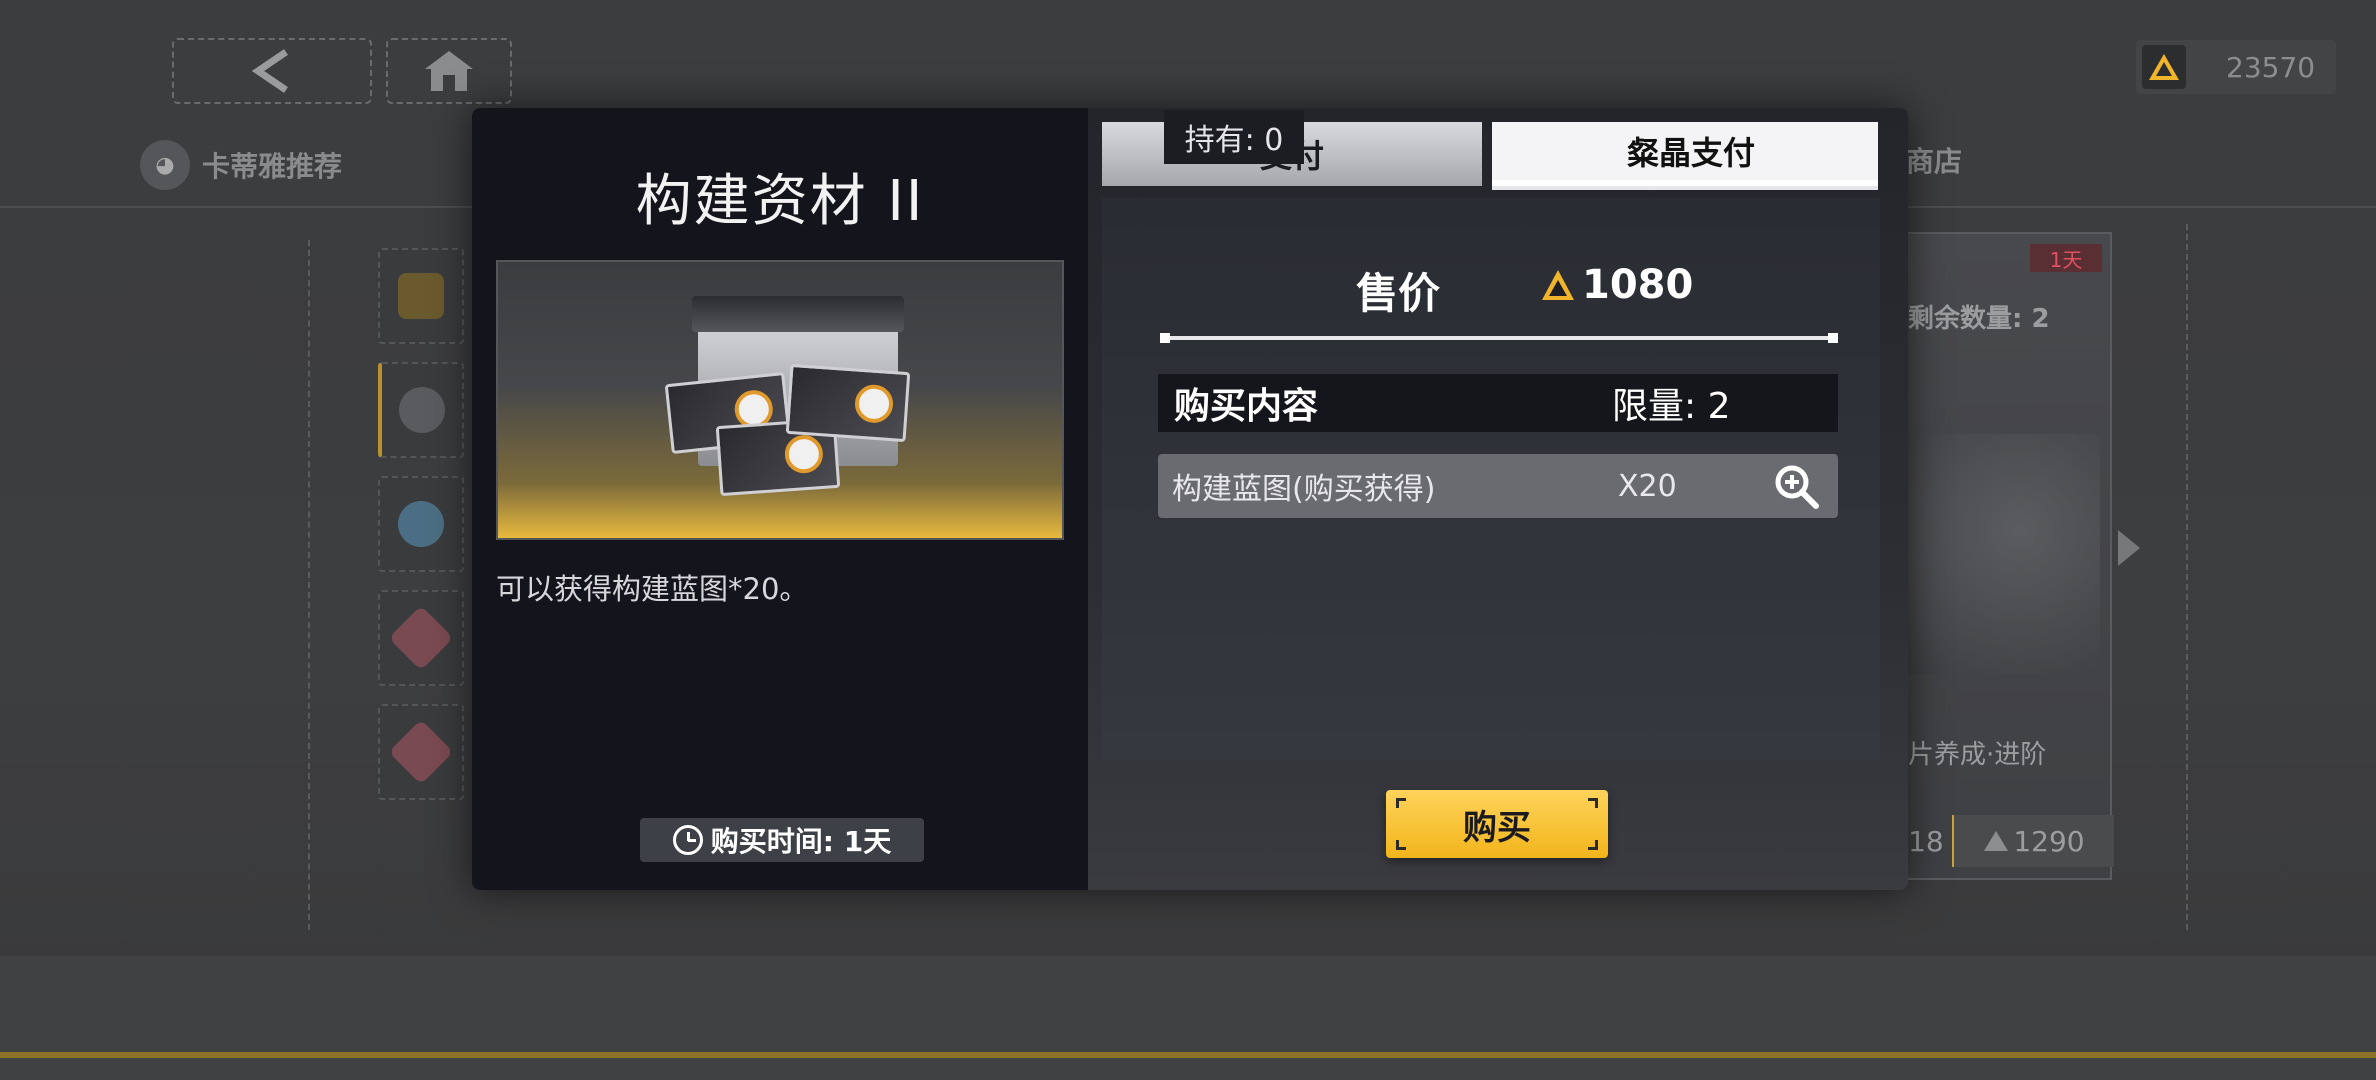 The height and width of the screenshot is (1080, 2376). What do you see at coordinates (165, 165) in the screenshot?
I see `rabbit-icon: ◕` at bounding box center [165, 165].